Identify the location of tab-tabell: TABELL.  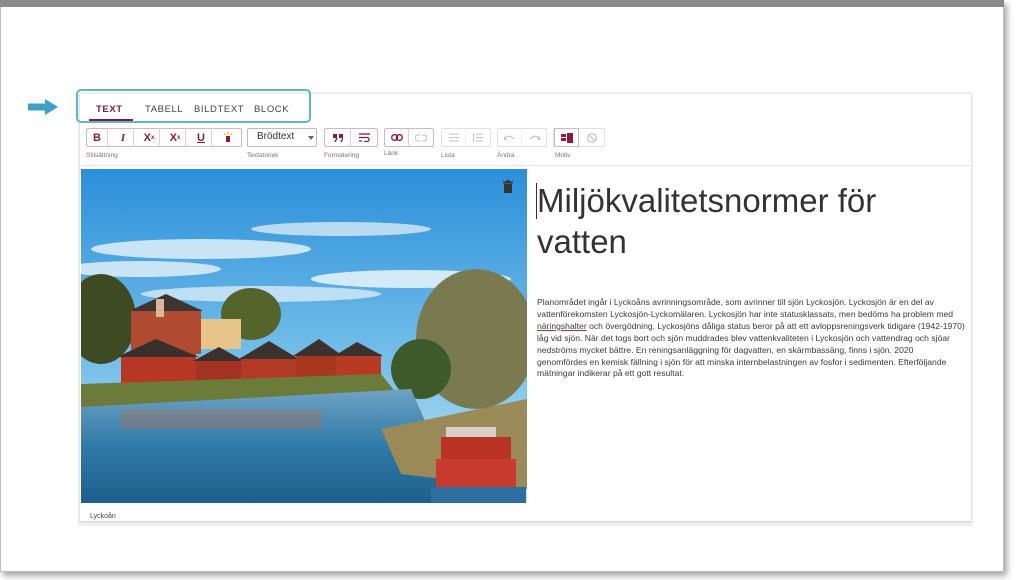
(164, 109).